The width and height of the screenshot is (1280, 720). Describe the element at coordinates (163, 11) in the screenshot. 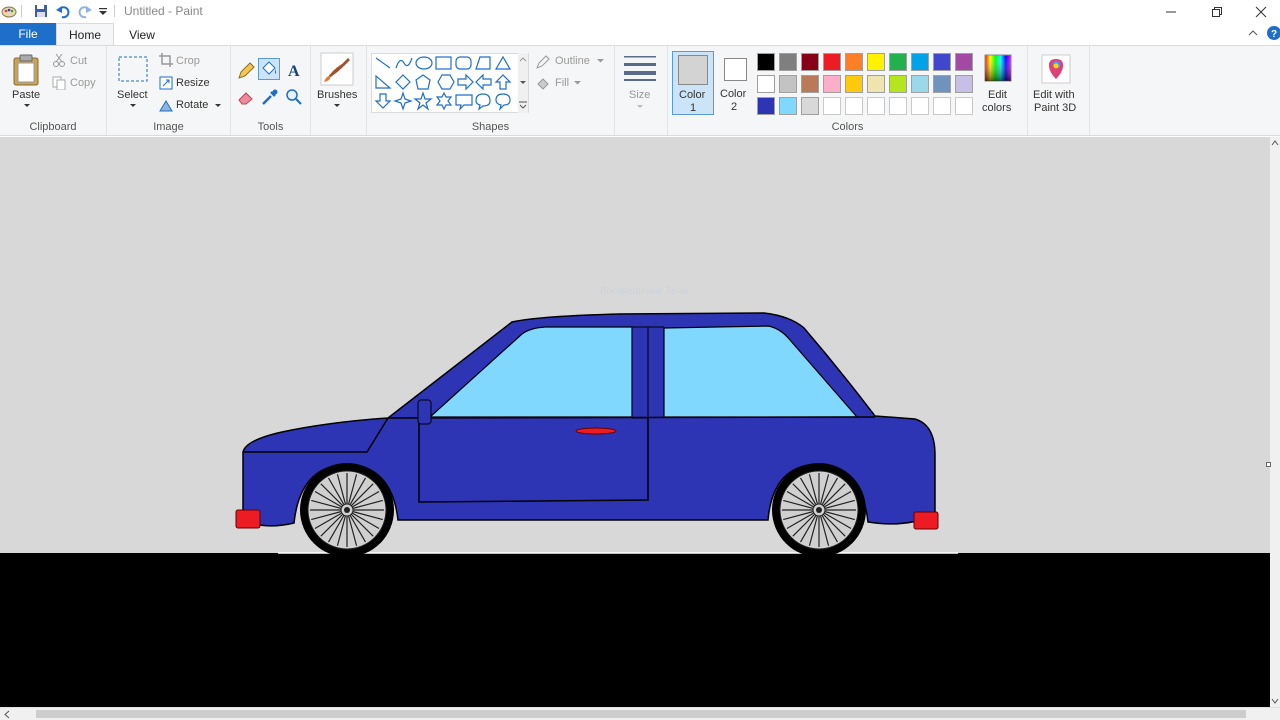

I see `window-title: Untitled - Paint` at that location.